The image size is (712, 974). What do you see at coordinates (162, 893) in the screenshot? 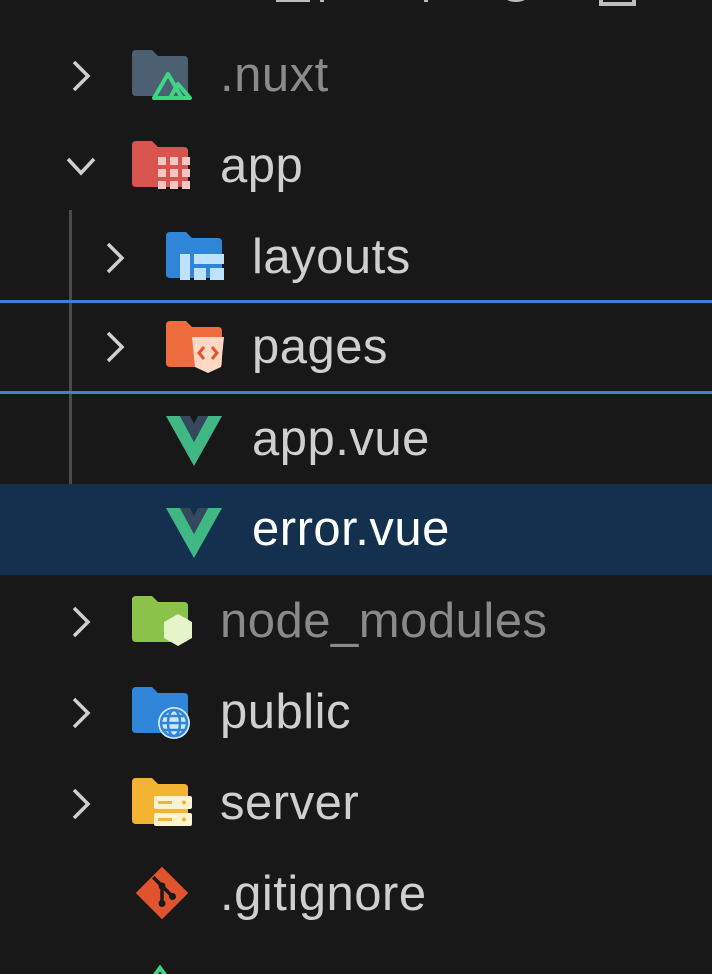
I see `git-file-icon` at bounding box center [162, 893].